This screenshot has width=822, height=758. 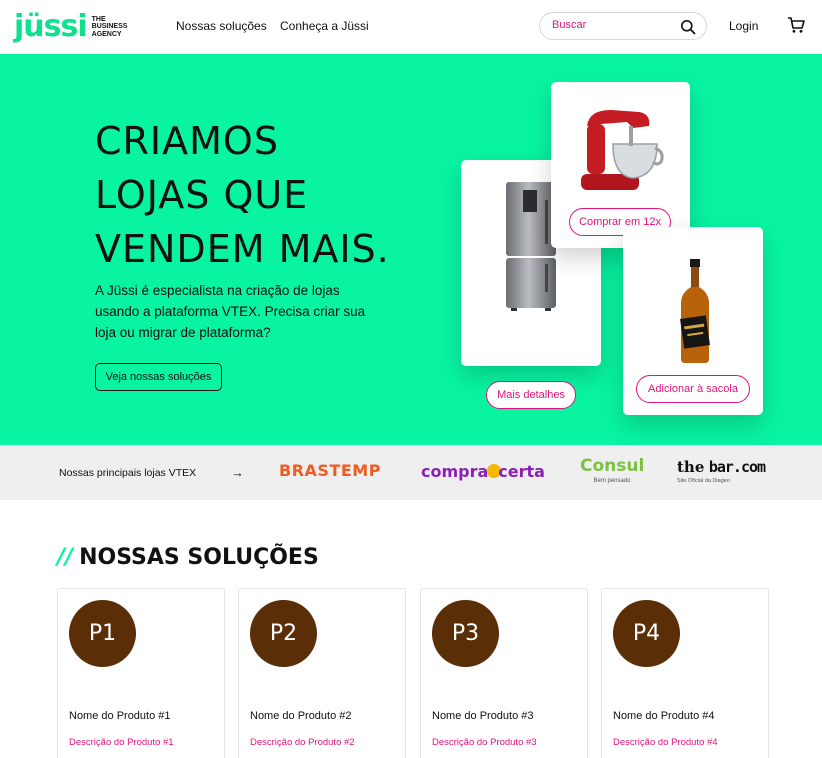 I want to click on stand-mixer-image, so click(x=622, y=150).